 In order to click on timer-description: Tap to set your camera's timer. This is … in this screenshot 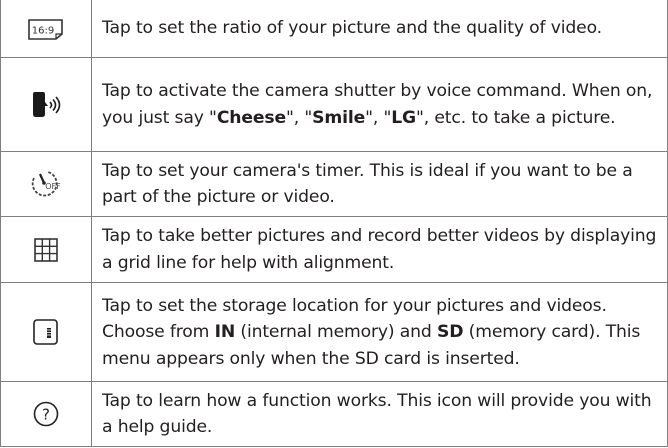, I will do `click(379, 184)`.